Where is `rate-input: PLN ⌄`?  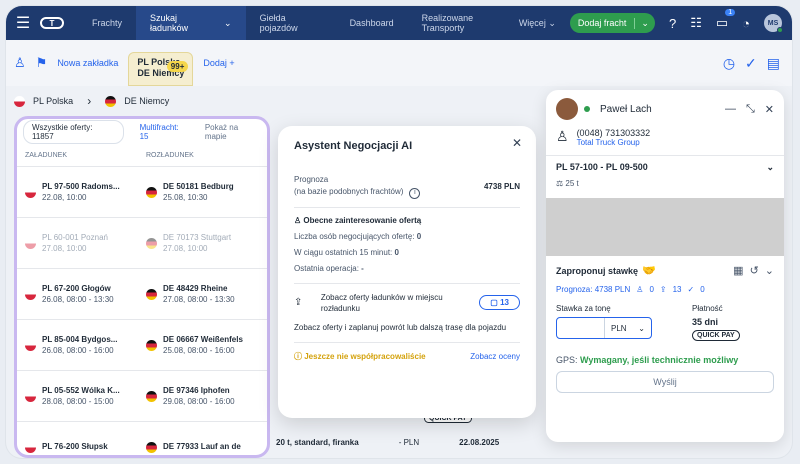 rate-input: PLN ⌄ is located at coordinates (604, 328).